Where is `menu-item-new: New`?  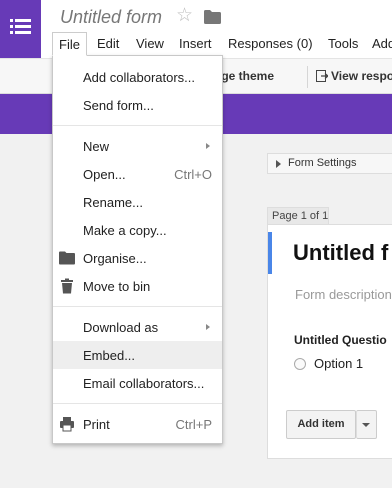
menu-item-new: New is located at coordinates (137, 146).